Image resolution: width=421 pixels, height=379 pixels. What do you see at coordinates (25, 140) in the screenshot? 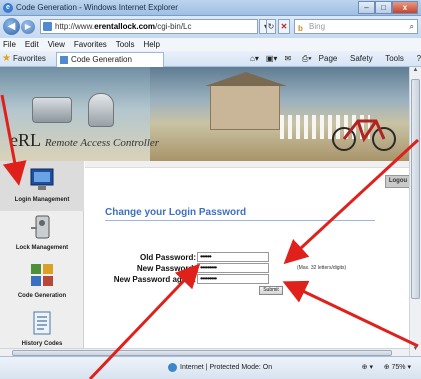
I see `logo-text: eRL` at bounding box center [25, 140].